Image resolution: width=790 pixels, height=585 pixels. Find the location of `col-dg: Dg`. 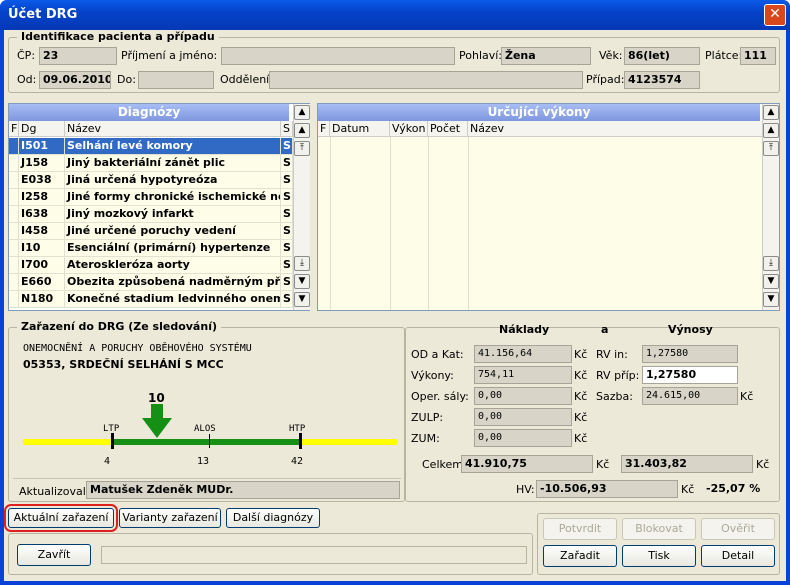

col-dg: Dg is located at coordinates (42, 129).